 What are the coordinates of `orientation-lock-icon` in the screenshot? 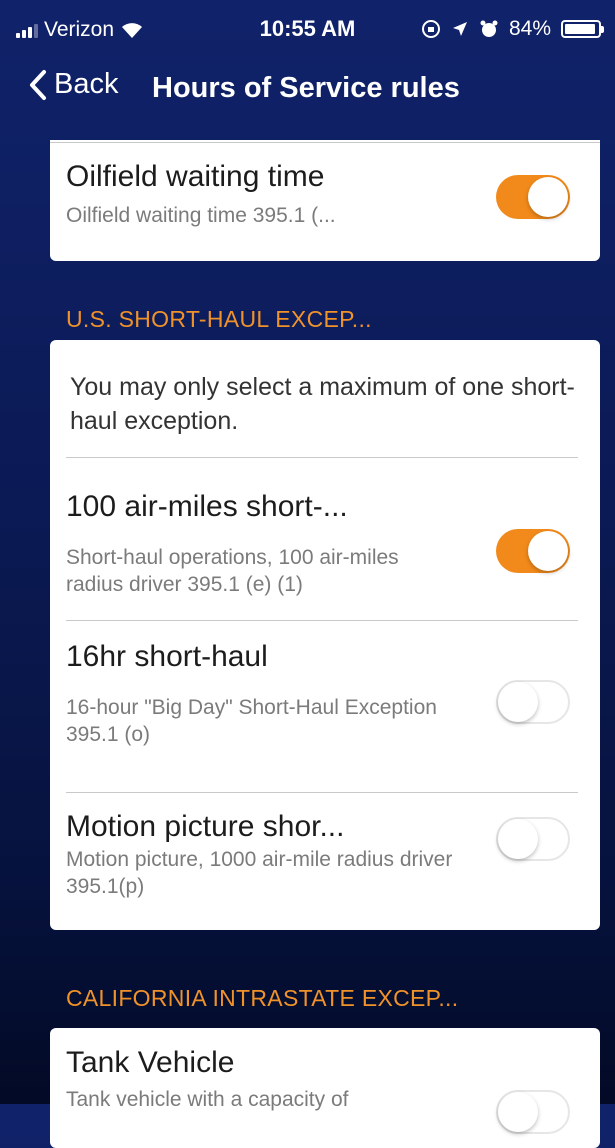 It's located at (430, 29).